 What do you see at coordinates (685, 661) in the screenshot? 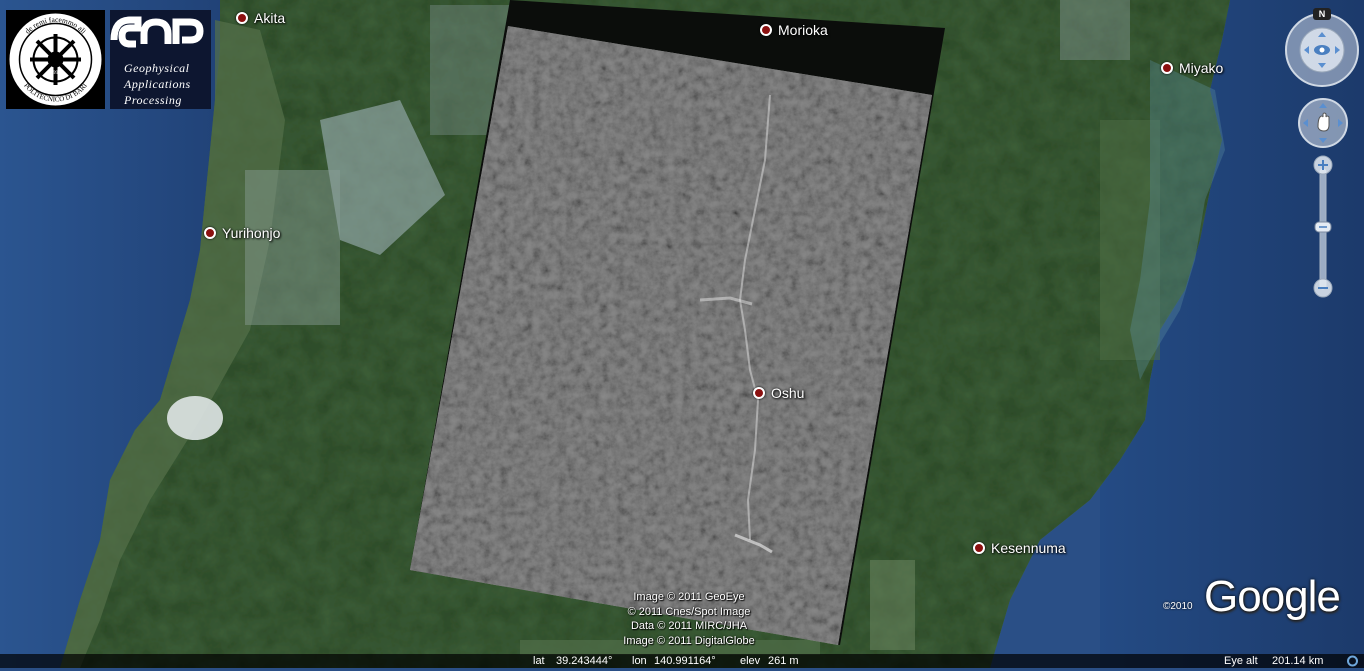
I see `lon-value: 140.991164°` at bounding box center [685, 661].